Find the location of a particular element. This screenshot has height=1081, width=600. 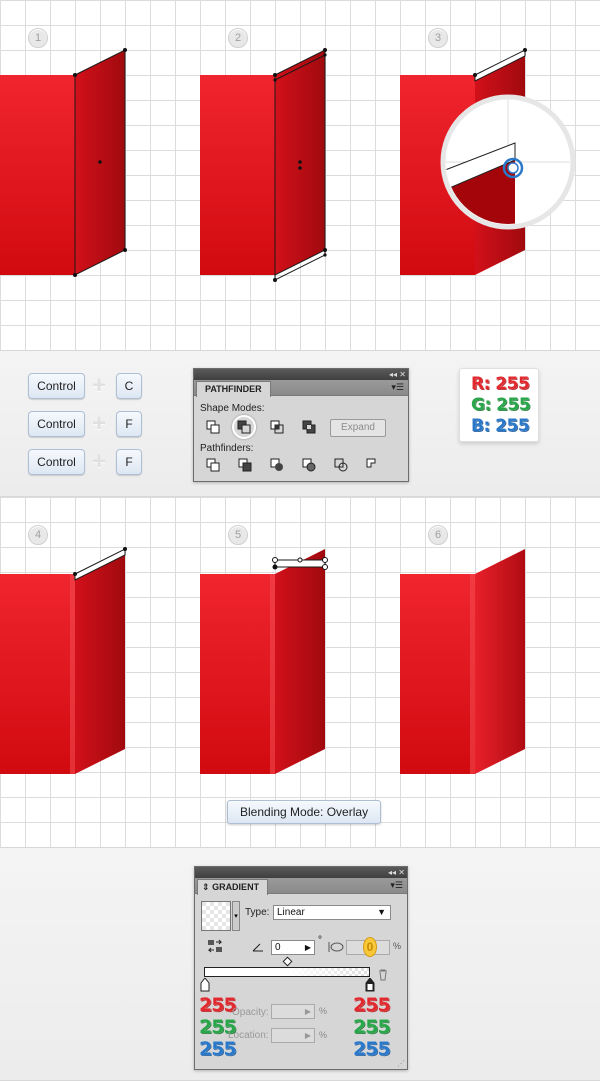

outline-icon is located at coordinates (341, 465).